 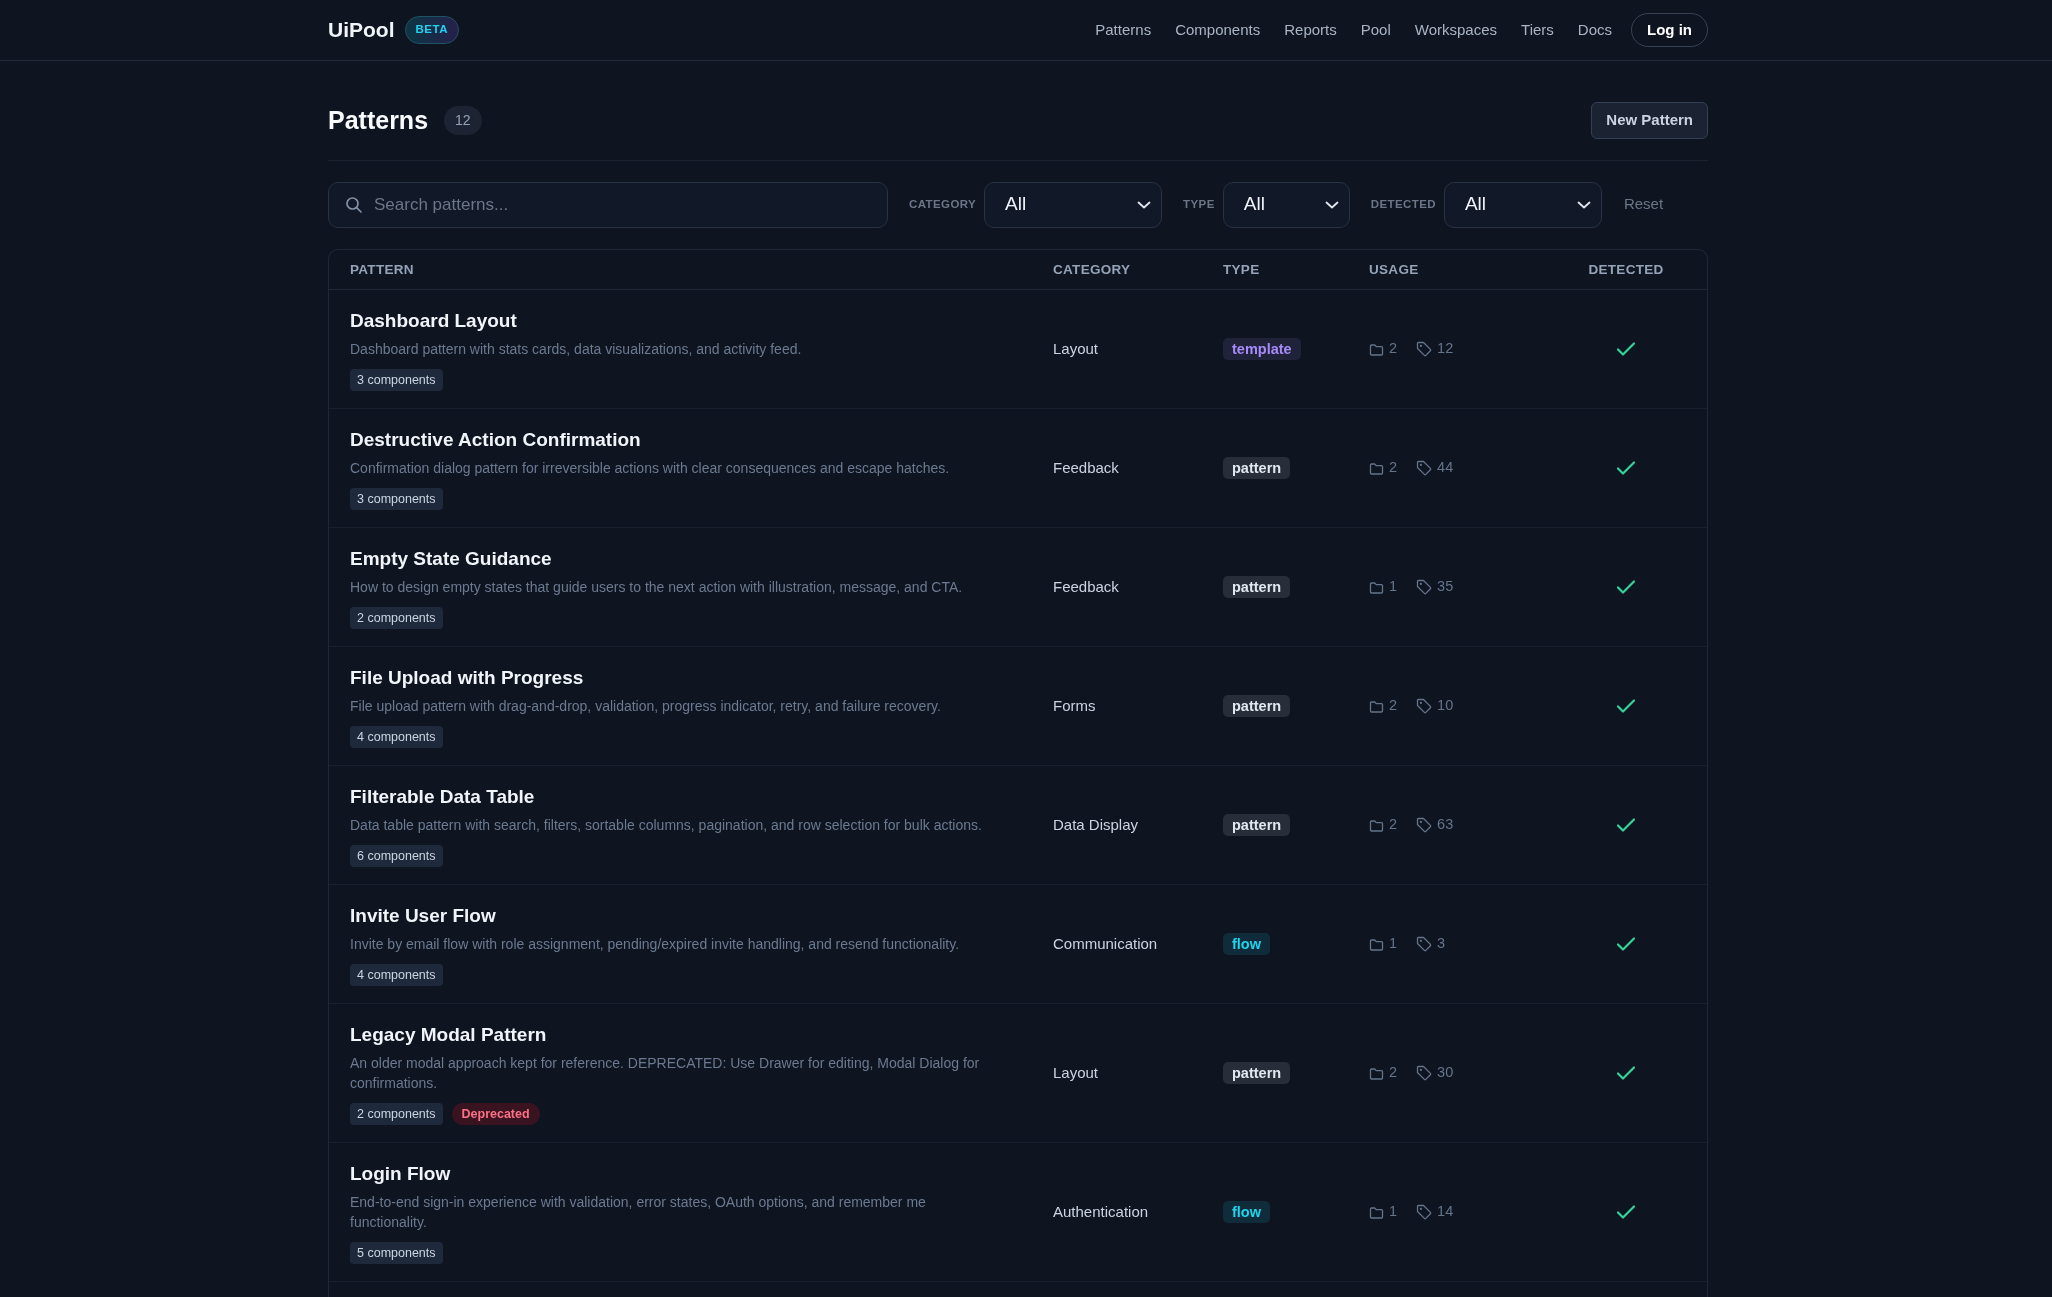 What do you see at coordinates (645, 706) in the screenshot?
I see `pattern-description: File upload pattern with drag-and-drop, validation, progress indicator, retry, and failure recovery.` at bounding box center [645, 706].